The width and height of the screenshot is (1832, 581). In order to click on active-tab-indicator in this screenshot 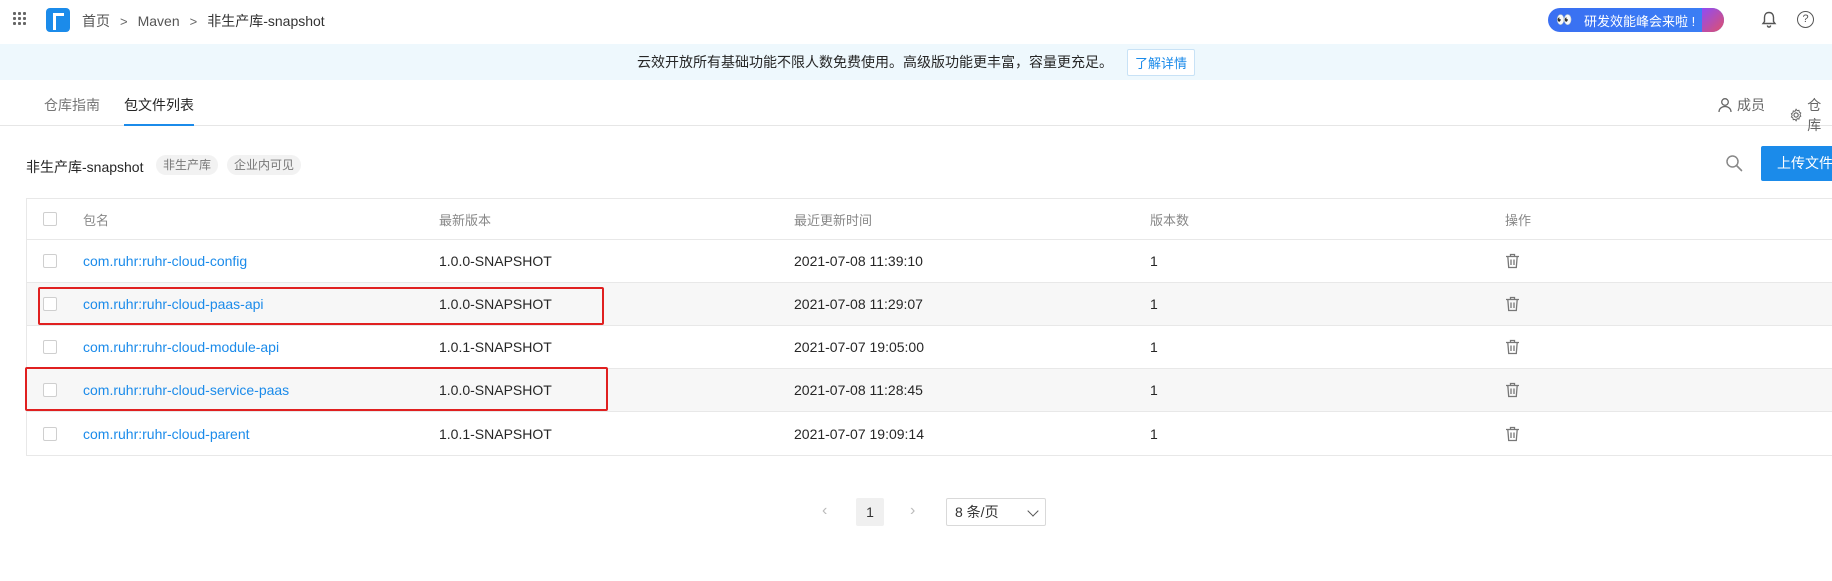, I will do `click(159, 125)`.